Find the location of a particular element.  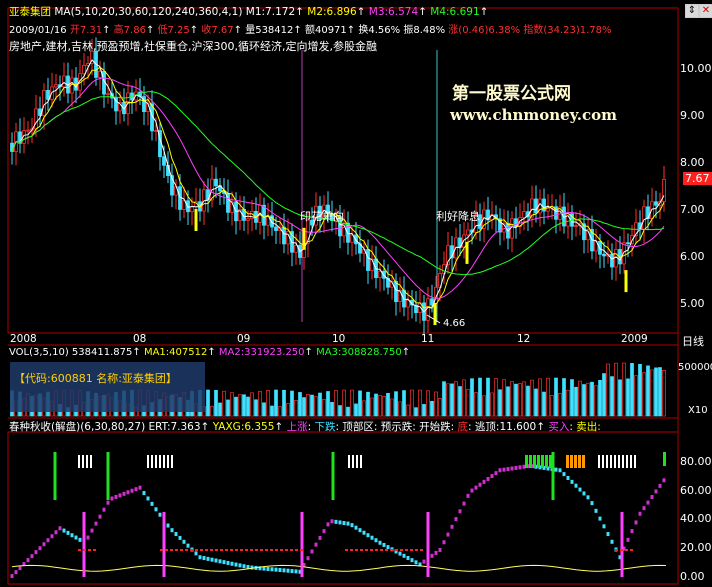

low-value: 低7.25 is located at coordinates (173, 30).